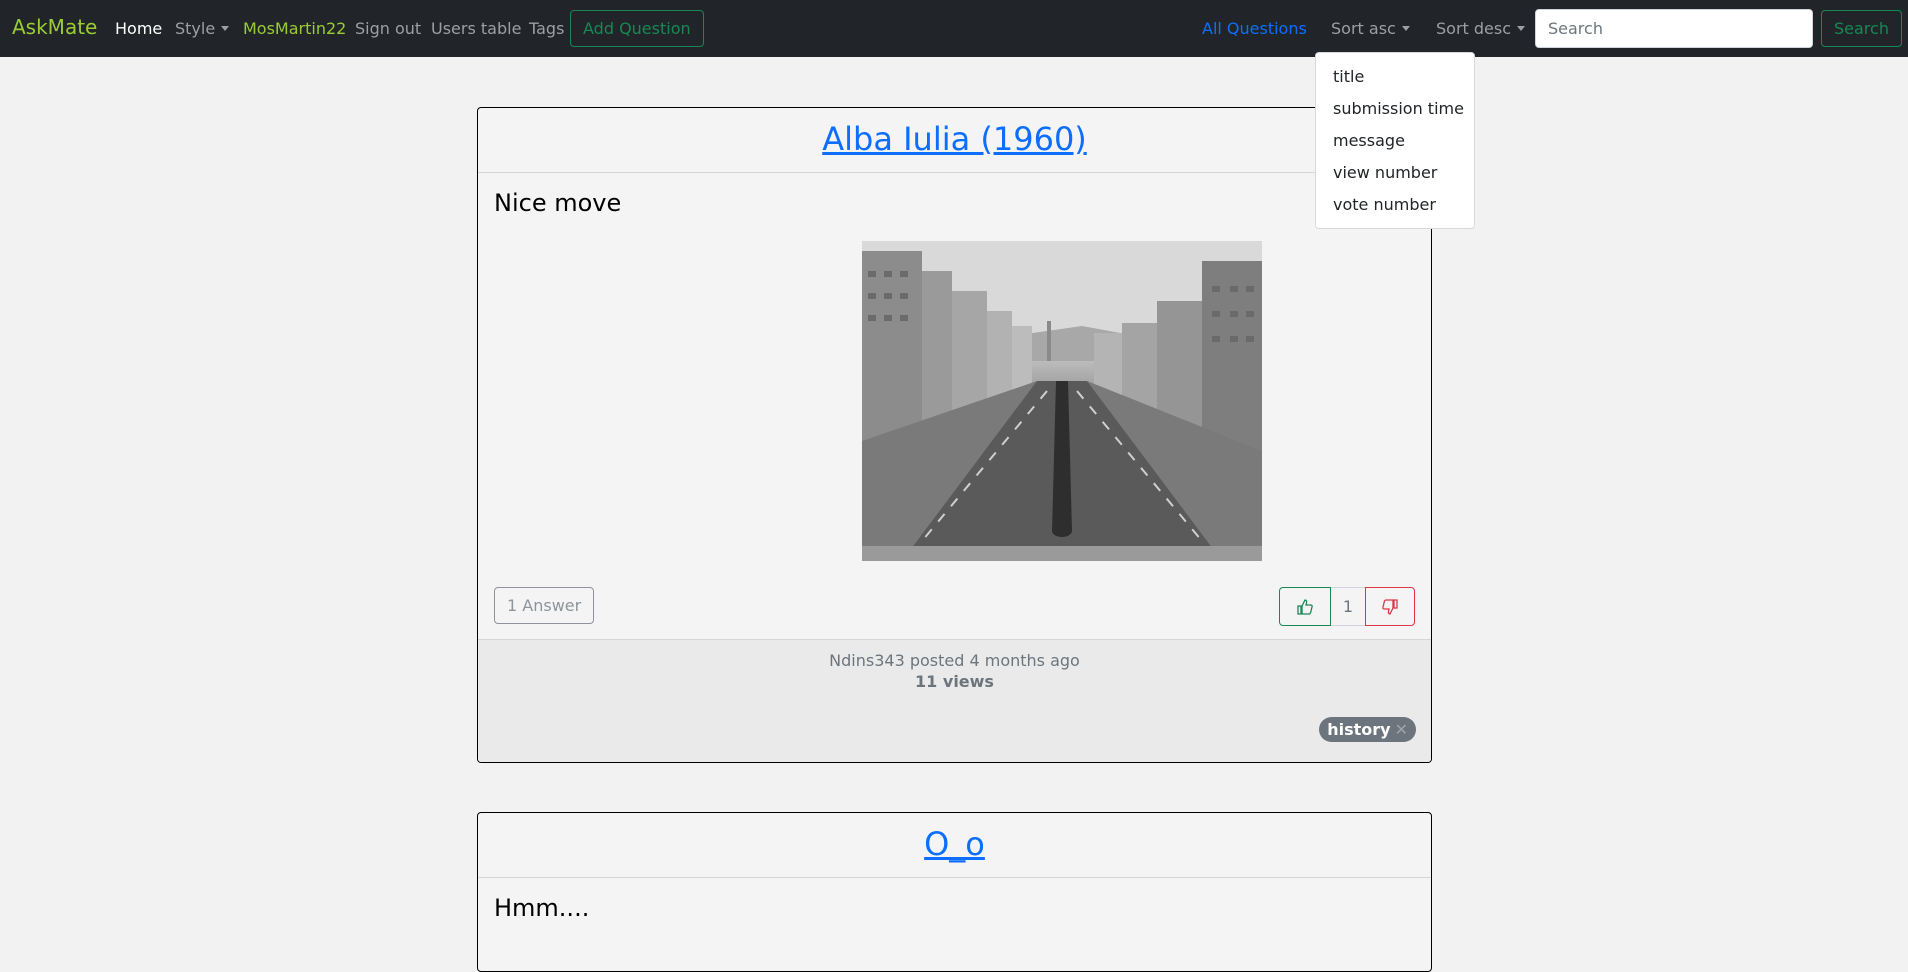  Describe the element at coordinates (954, 736) in the screenshot. I see `question-tags: history ✕` at that location.